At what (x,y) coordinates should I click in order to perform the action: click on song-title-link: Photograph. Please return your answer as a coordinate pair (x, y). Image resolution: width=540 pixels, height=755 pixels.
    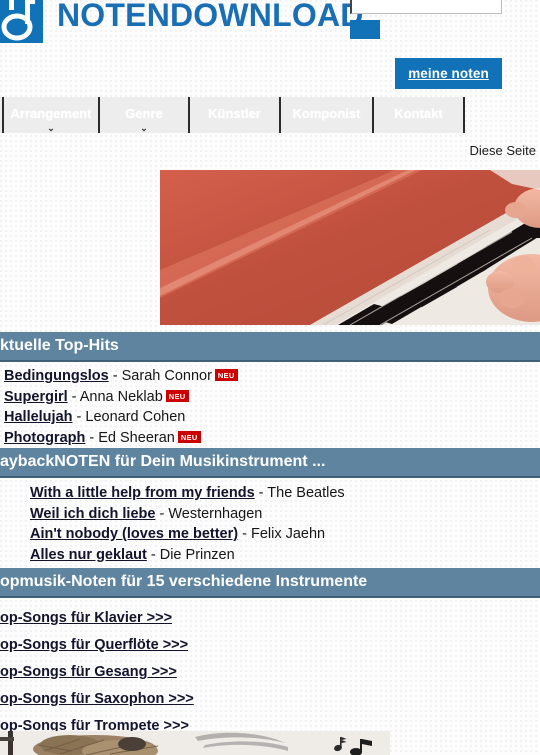
    Looking at the image, I should click on (44, 438).